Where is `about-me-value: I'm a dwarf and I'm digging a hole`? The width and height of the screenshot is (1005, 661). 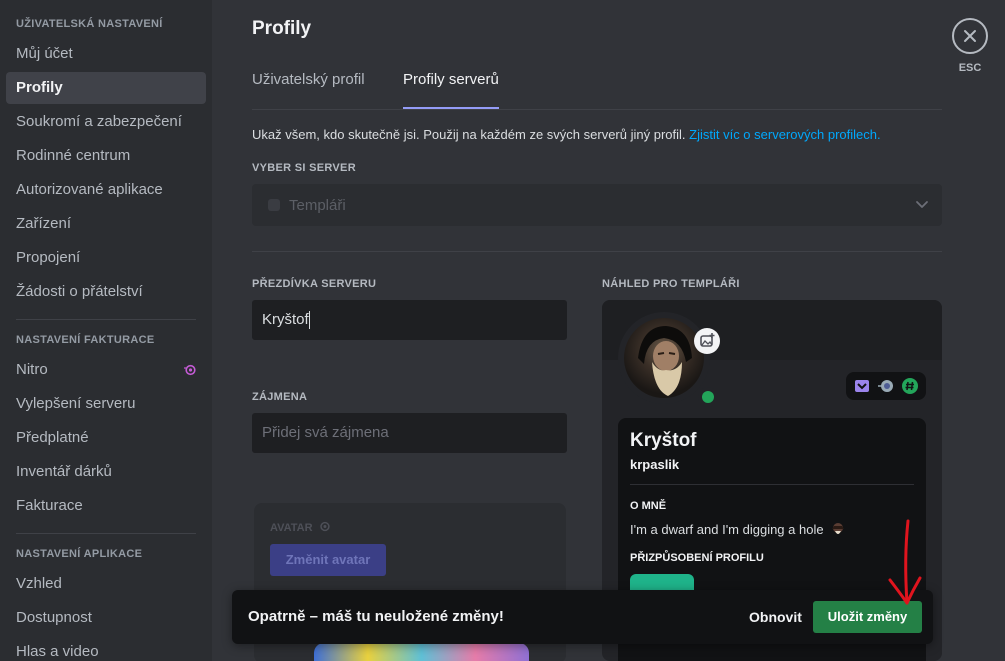 about-me-value: I'm a dwarf and I'm digging a hole is located at coordinates (727, 529).